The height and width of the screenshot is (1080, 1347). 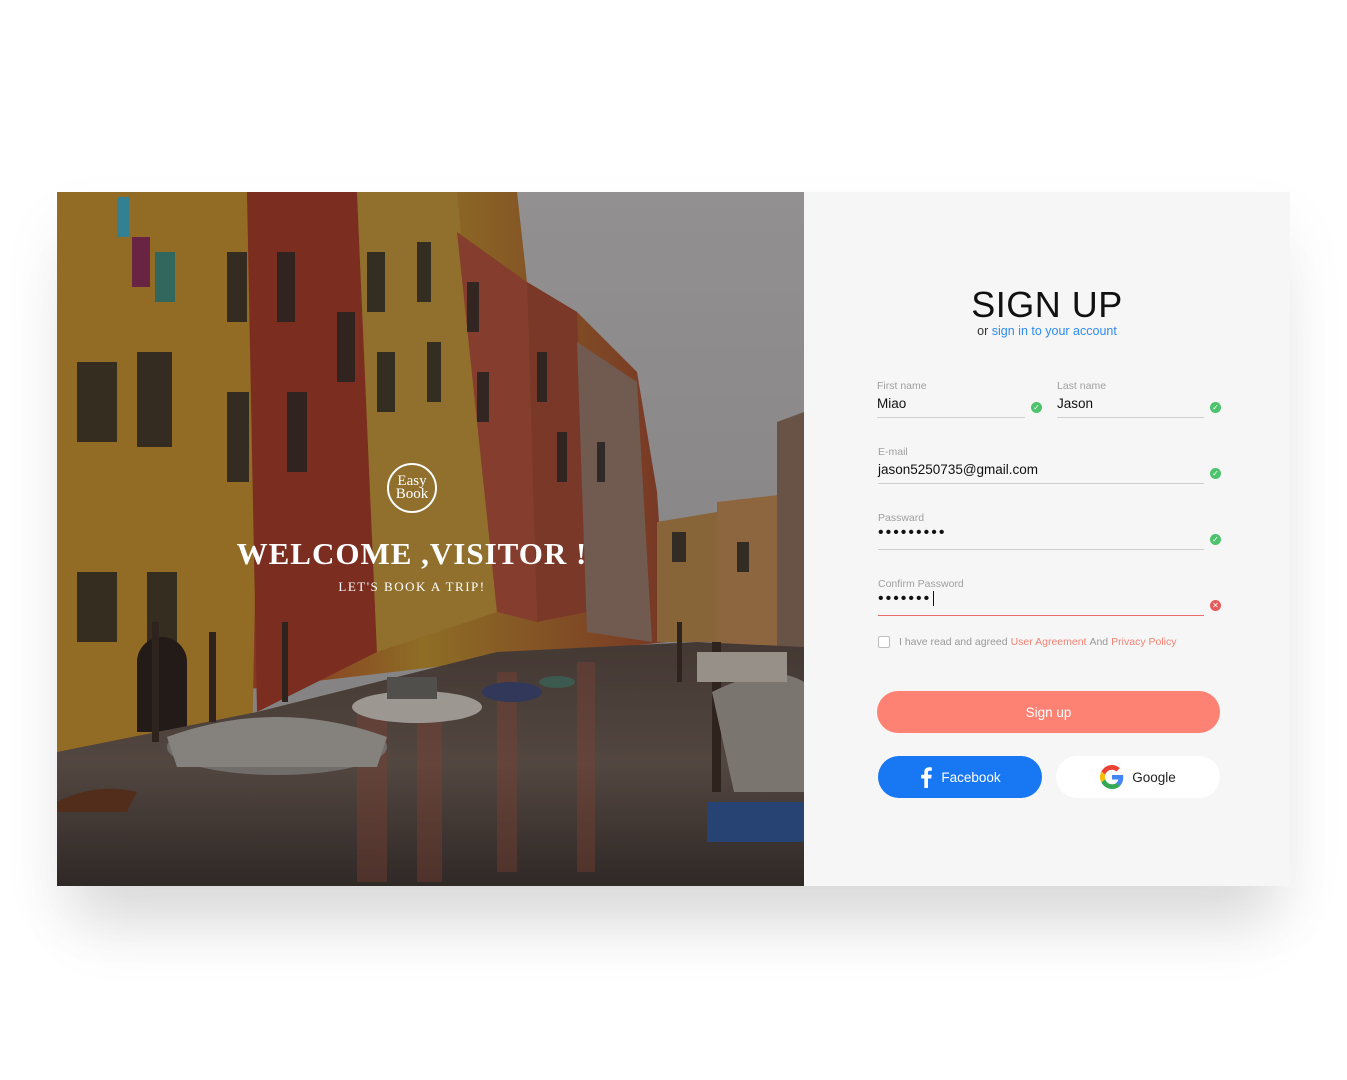 What do you see at coordinates (1143, 642) in the screenshot?
I see `privacy-policy-link: Privacy Policy` at bounding box center [1143, 642].